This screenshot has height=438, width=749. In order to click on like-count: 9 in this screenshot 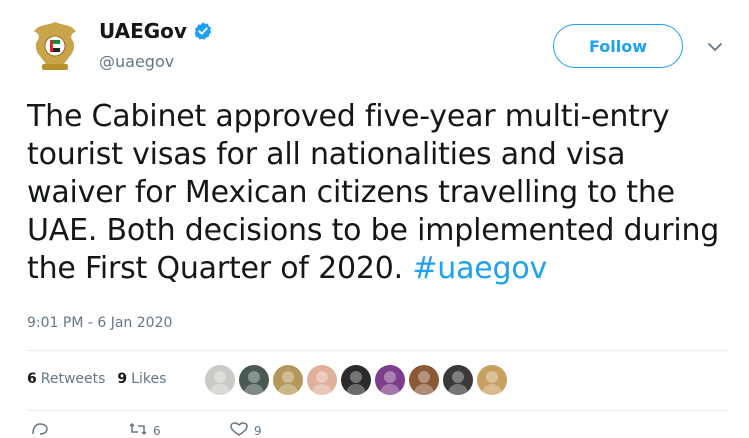, I will do `click(258, 431)`.